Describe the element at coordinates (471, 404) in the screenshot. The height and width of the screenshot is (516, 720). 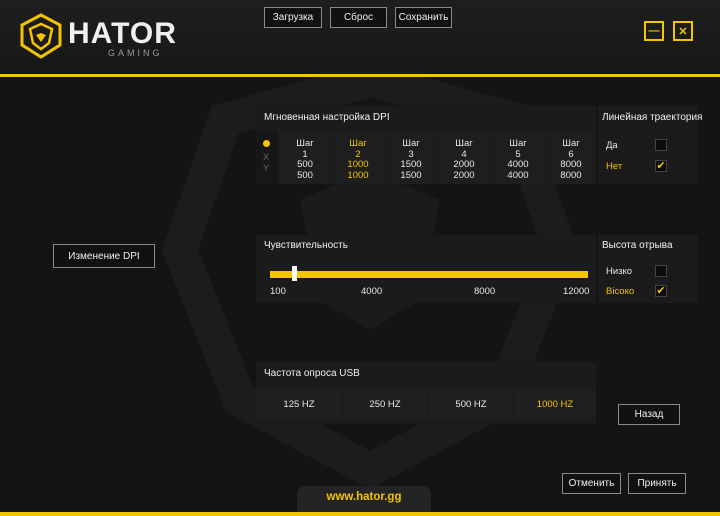
I see `usb-rate-500: 500 HZ` at that location.